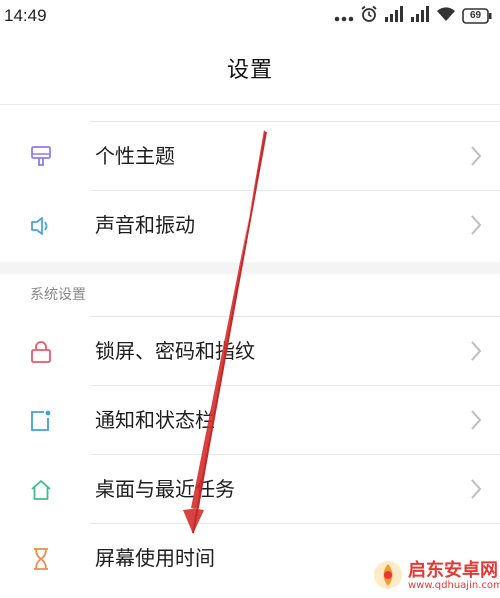 The image size is (500, 598). Describe the element at coordinates (250, 156) in the screenshot. I see `settings-item-theme: 个性主题` at that location.